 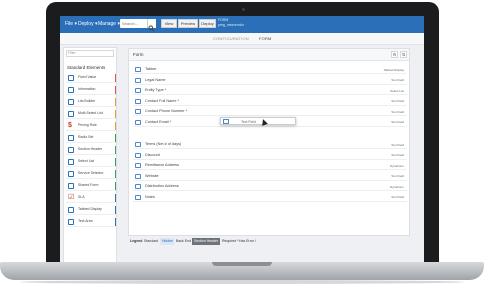 I want to click on form-field-row: Legal Name Text Field, so click(x=270, y=80).